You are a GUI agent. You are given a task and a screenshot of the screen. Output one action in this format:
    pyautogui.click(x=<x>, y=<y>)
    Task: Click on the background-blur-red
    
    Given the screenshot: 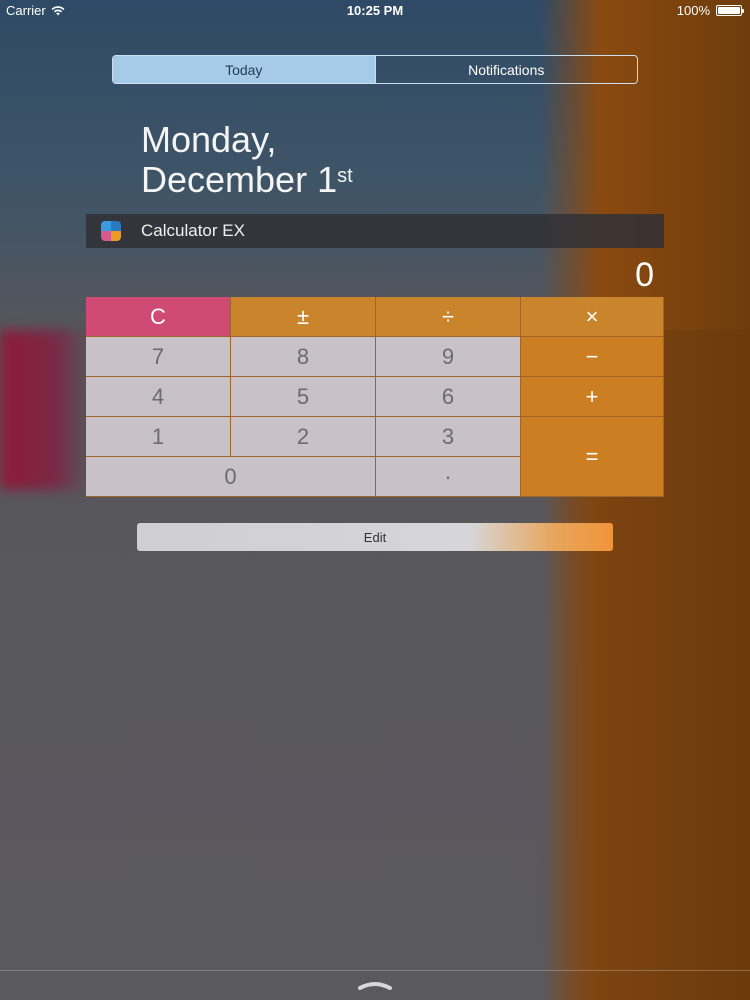 What is the action you would take?
    pyautogui.click(x=45, y=410)
    